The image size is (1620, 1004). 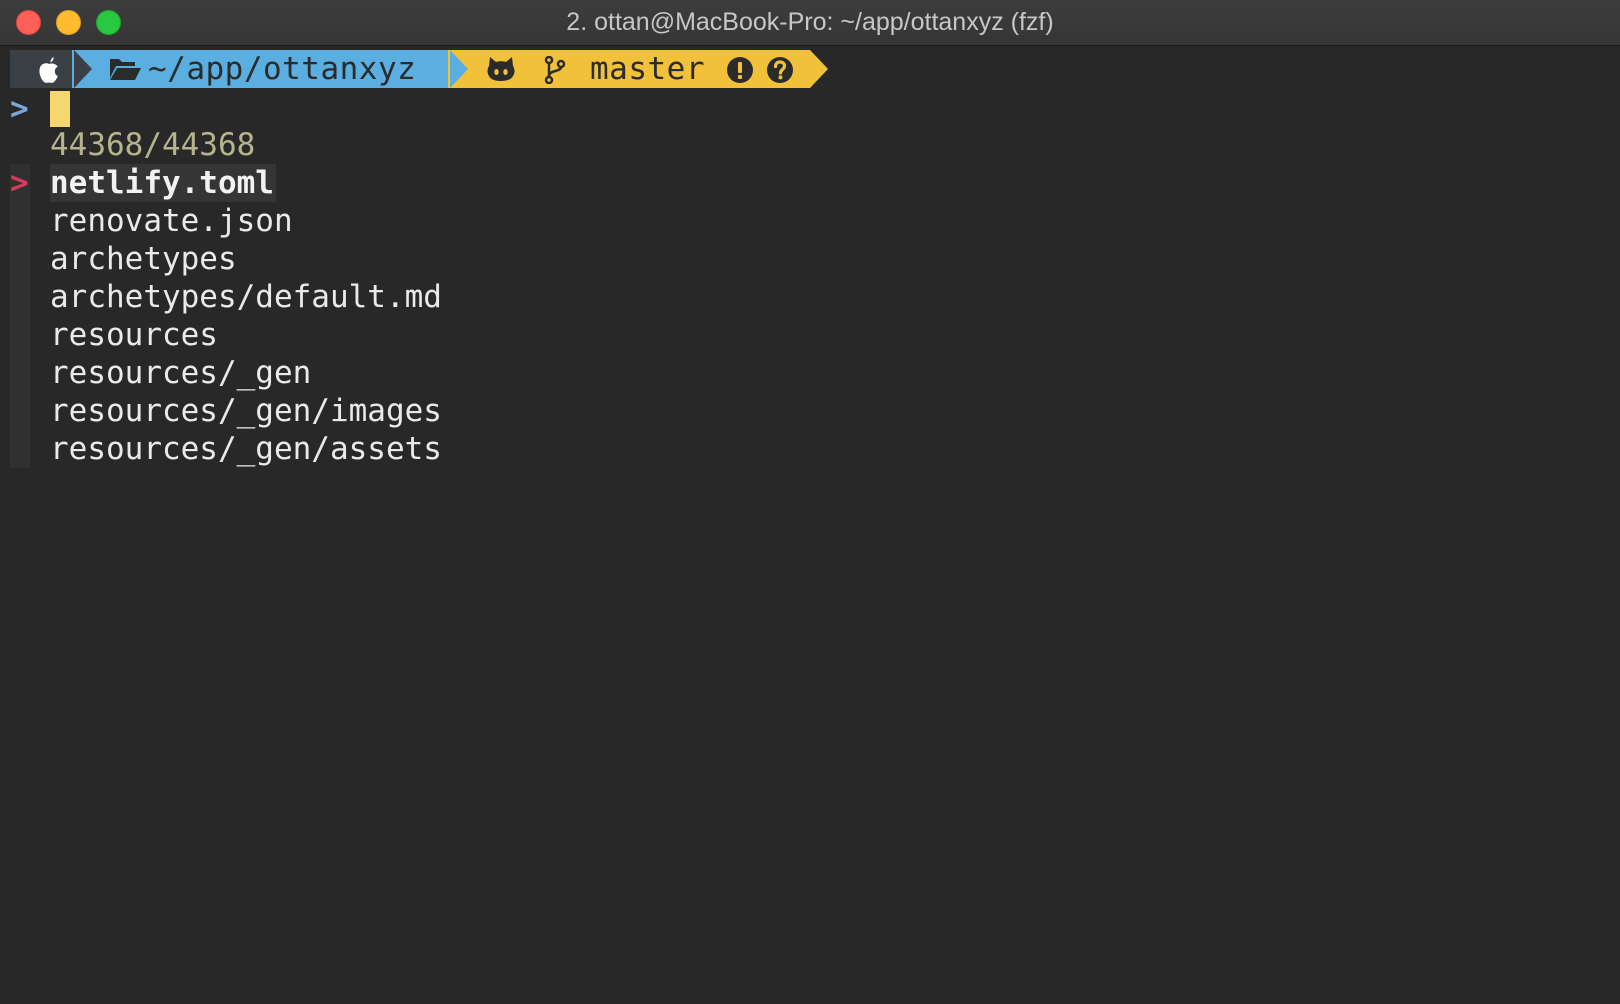 I want to click on apple-icon, so click(x=48, y=70).